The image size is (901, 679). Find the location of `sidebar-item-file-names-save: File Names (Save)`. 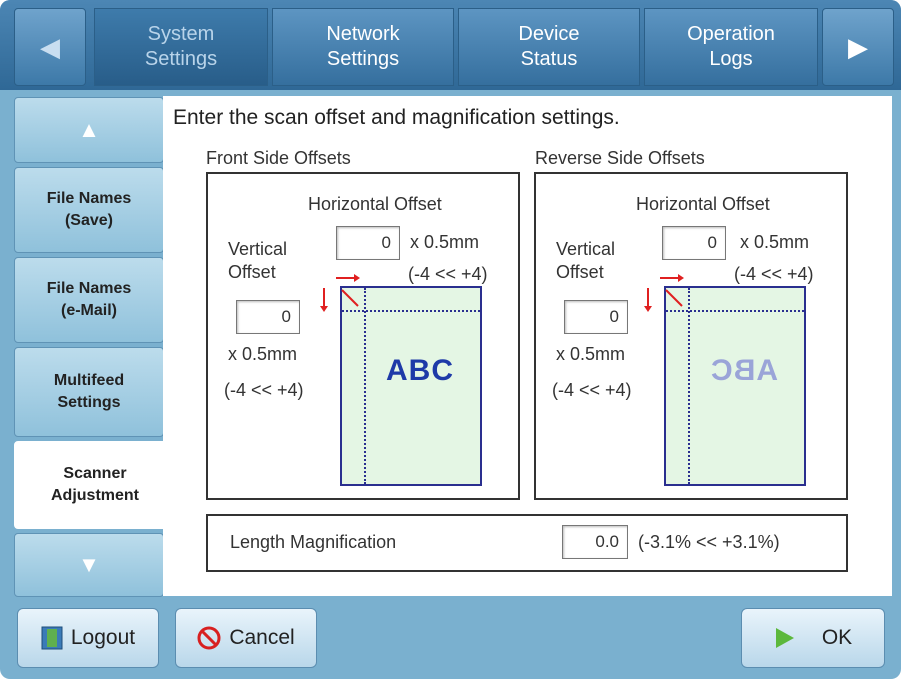

sidebar-item-file-names-save: File Names (Save) is located at coordinates (89, 210).